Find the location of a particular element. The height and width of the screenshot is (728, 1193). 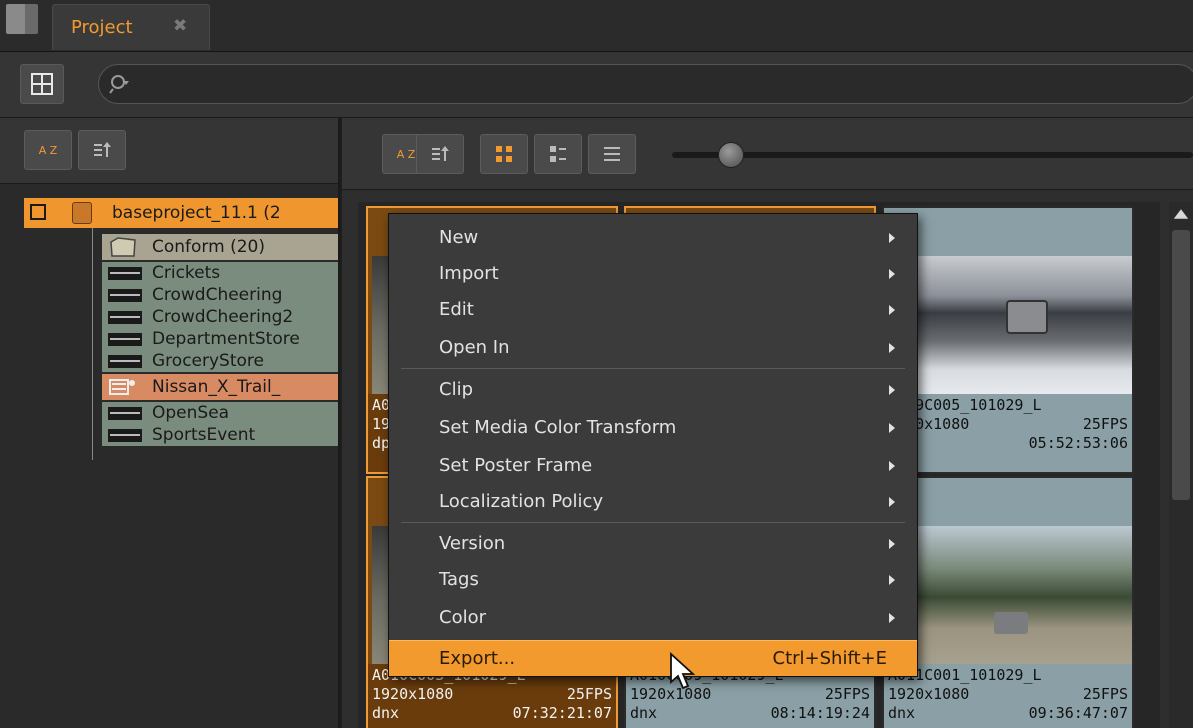

pane-grip-icon is located at coordinates (22, 19).